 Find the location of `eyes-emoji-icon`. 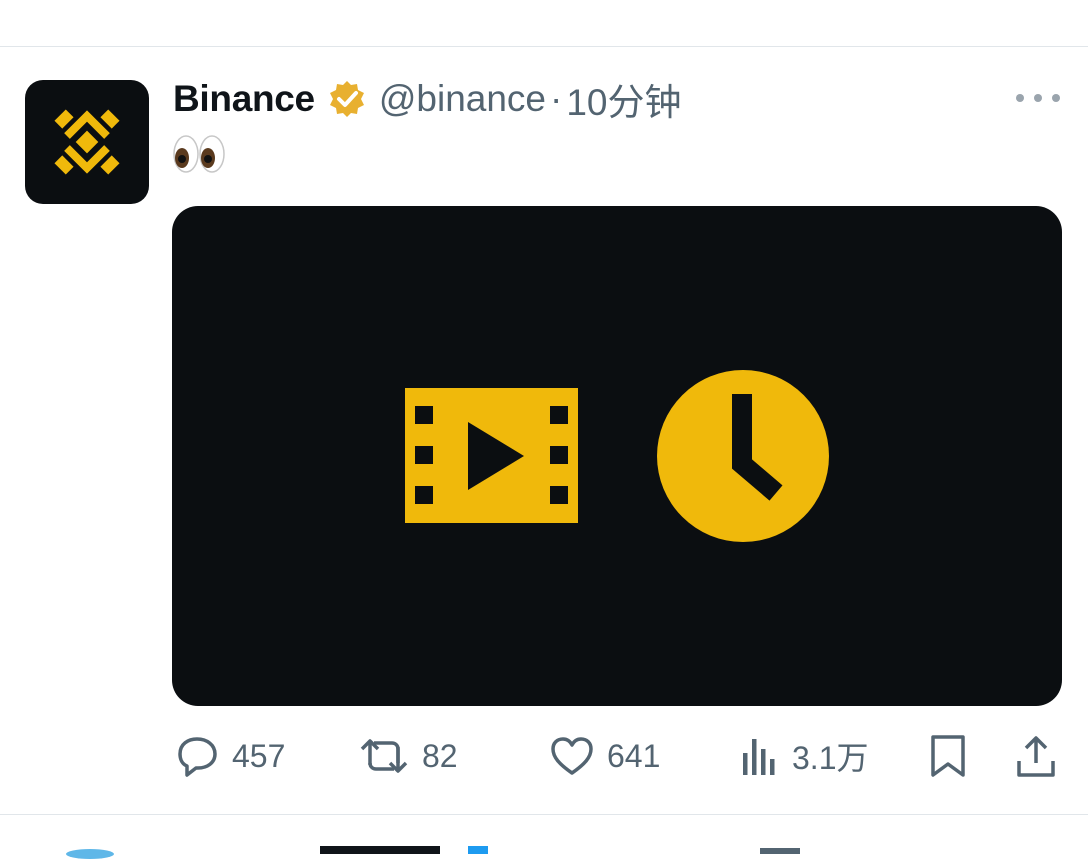

eyes-emoji-icon is located at coordinates (199, 154).